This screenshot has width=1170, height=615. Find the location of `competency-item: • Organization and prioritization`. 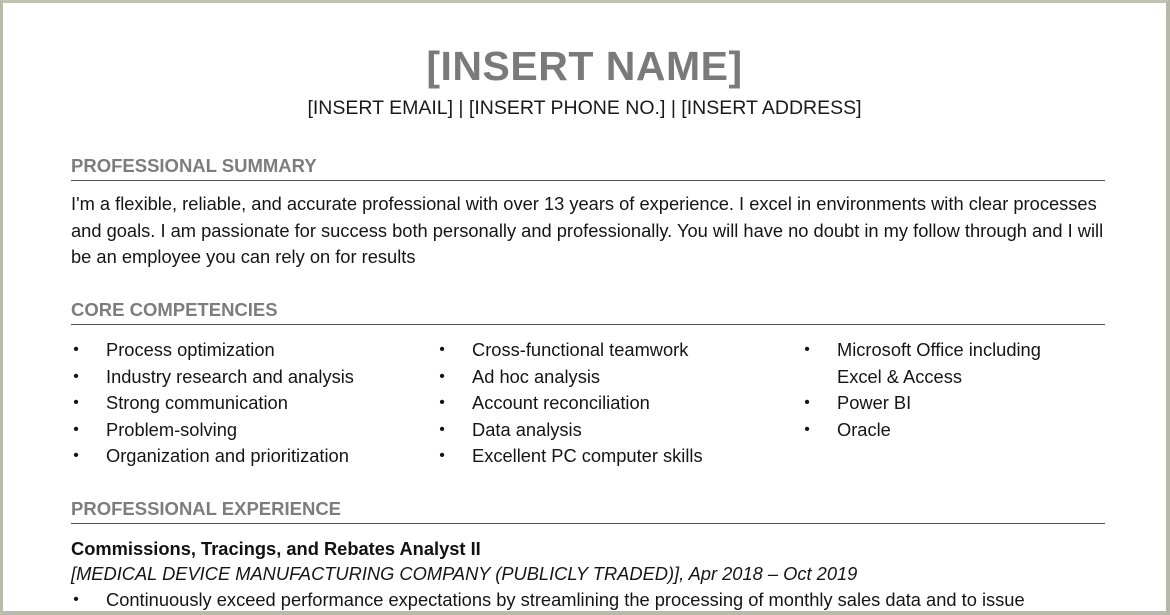

competency-item: • Organization and prioritization is located at coordinates (251, 456).